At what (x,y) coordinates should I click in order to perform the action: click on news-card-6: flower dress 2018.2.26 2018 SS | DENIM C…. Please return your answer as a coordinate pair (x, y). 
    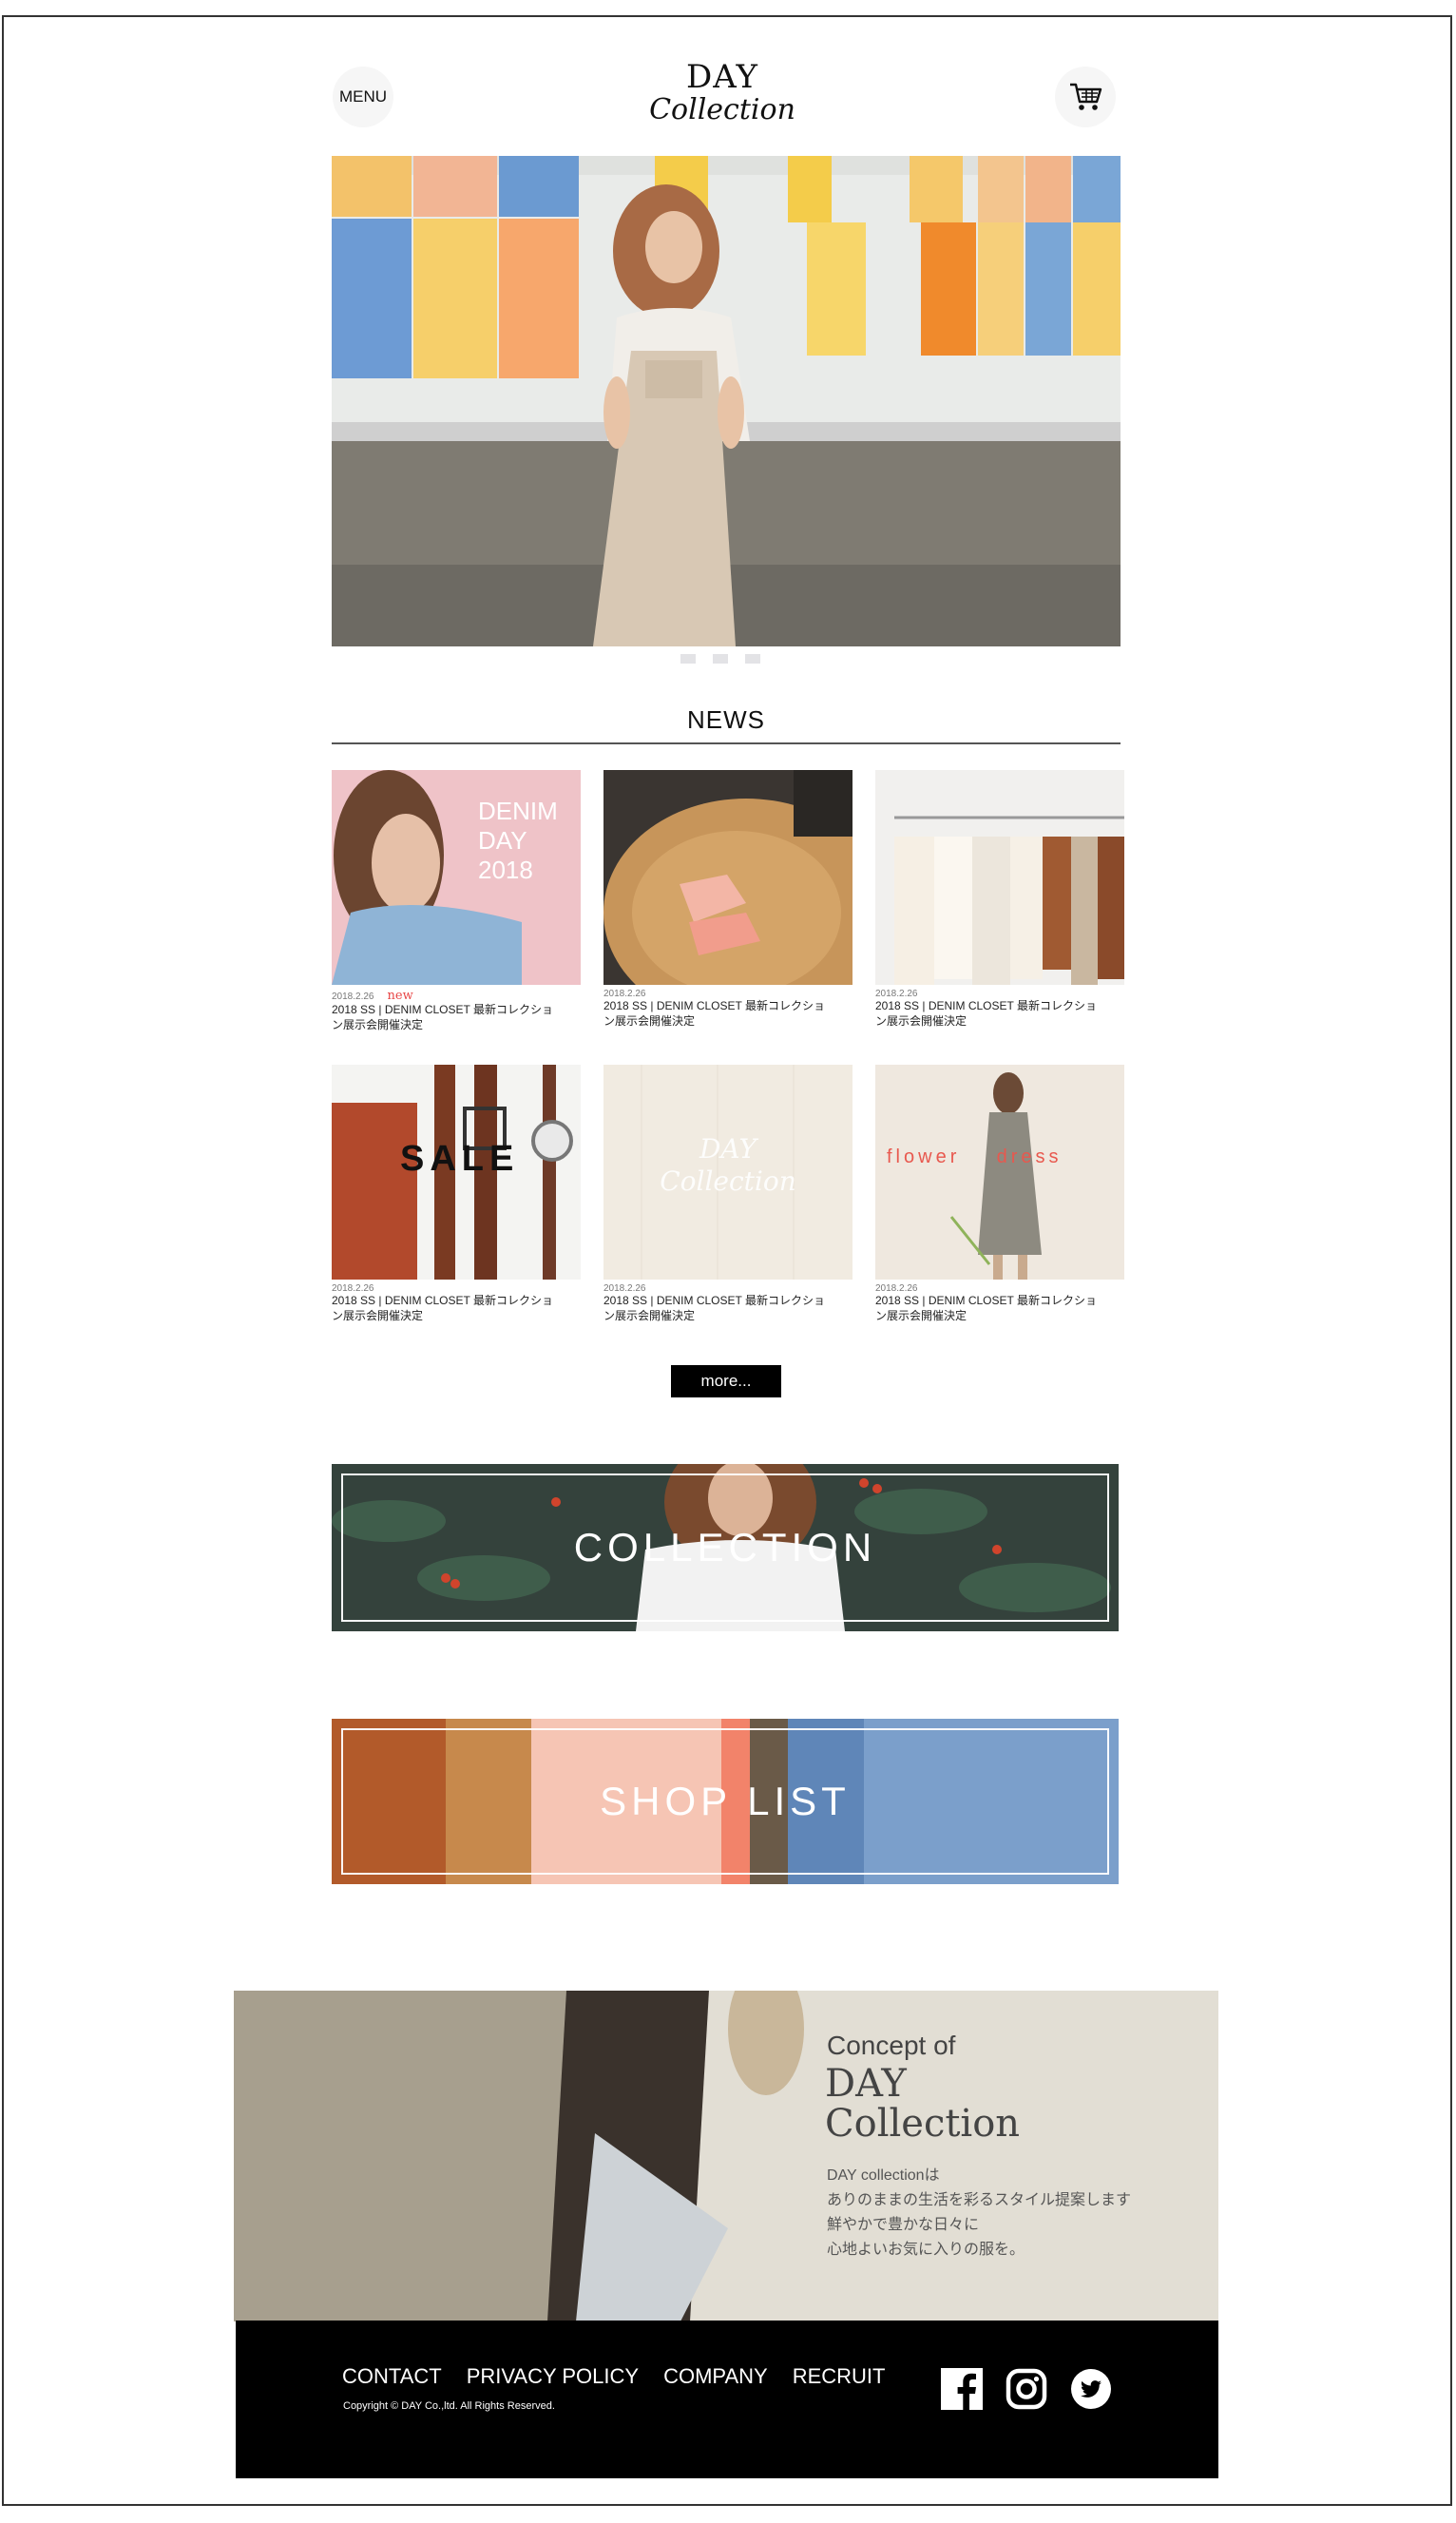
    Looking at the image, I should click on (999, 1194).